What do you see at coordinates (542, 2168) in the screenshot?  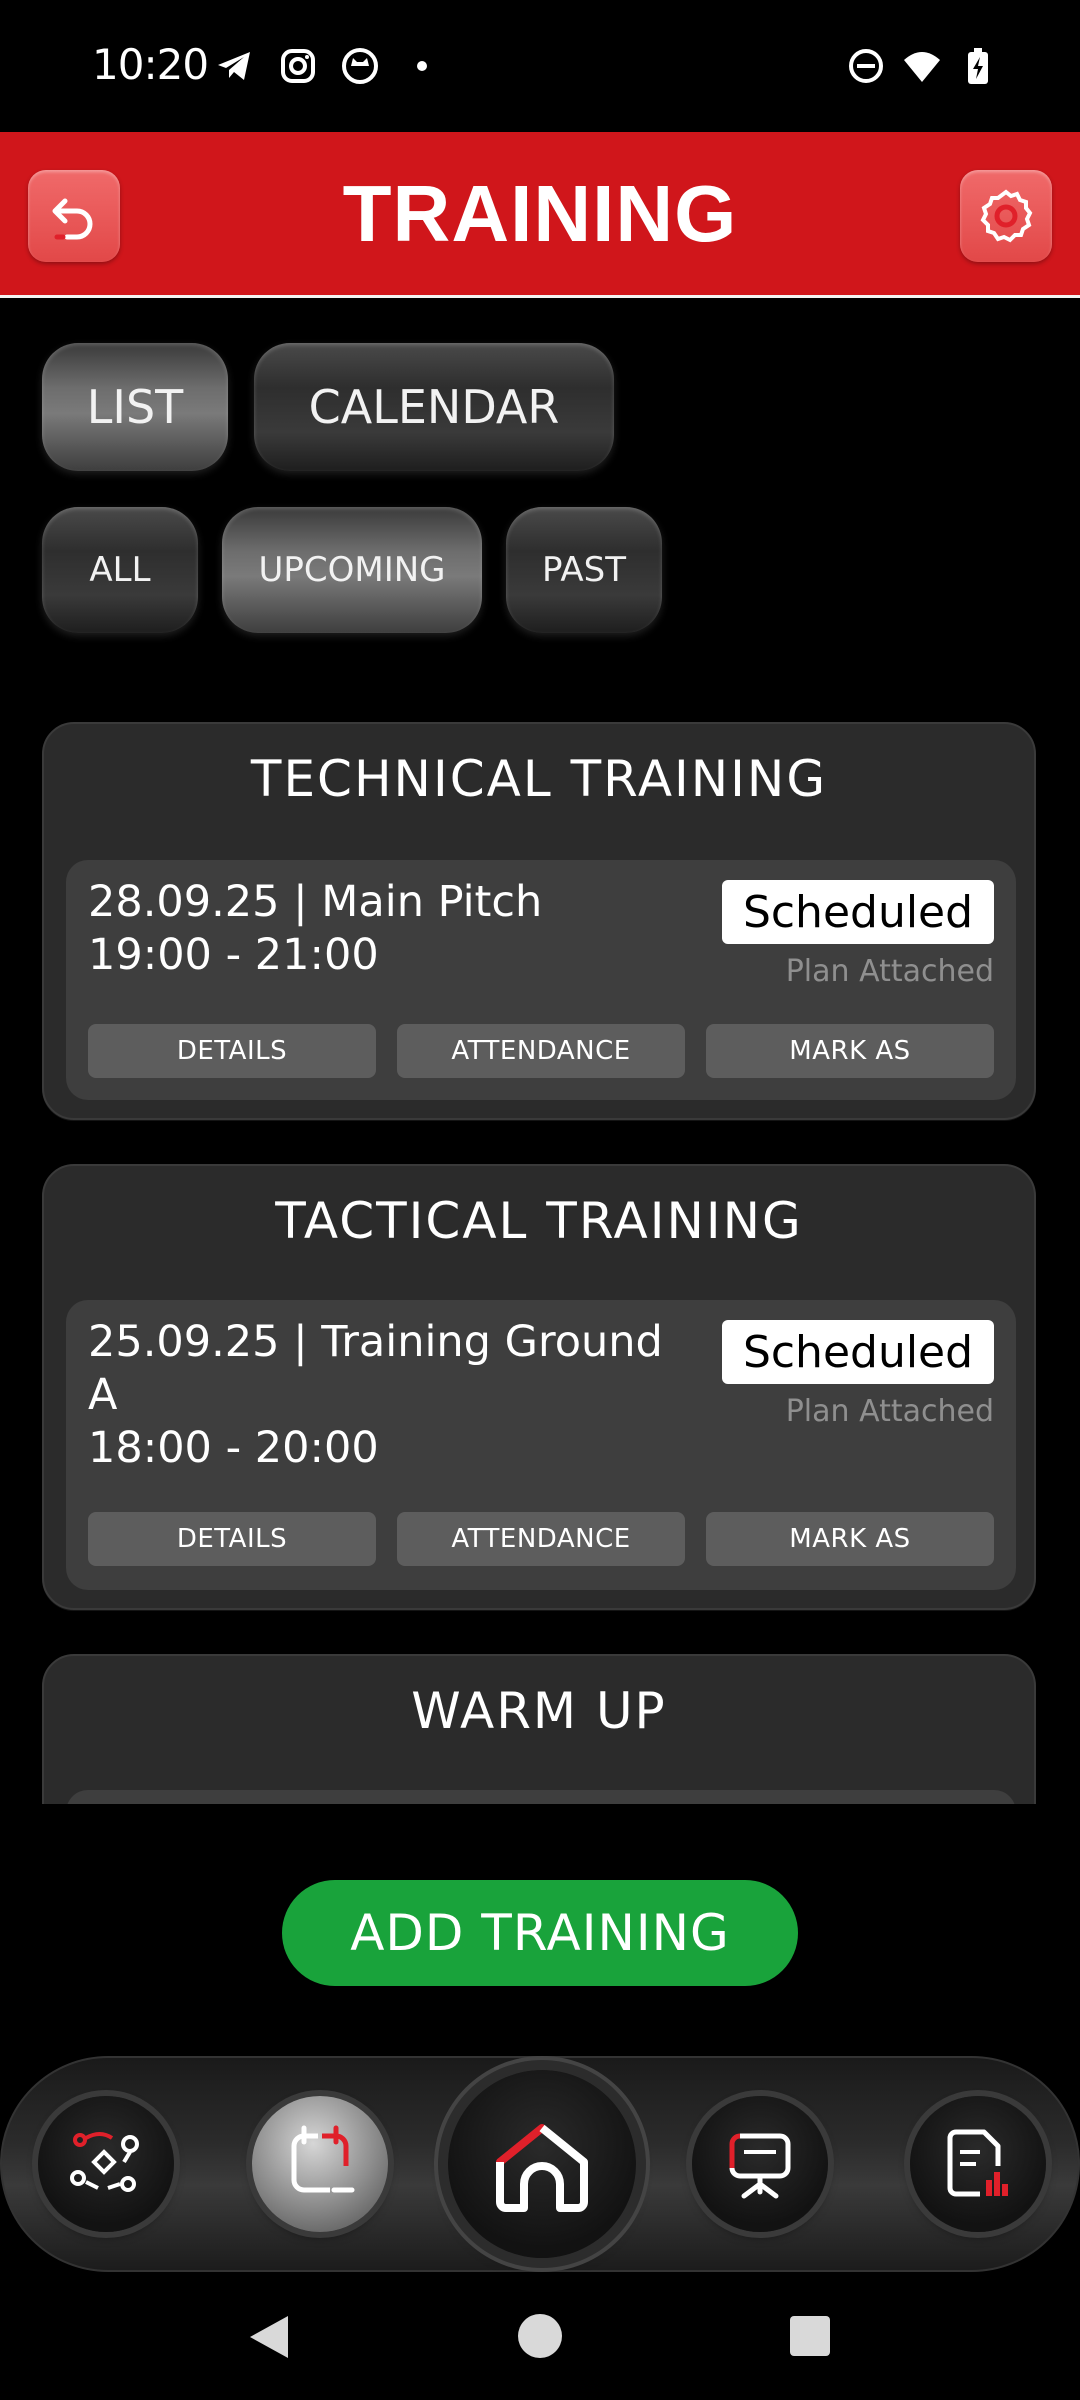 I see `home-icon` at bounding box center [542, 2168].